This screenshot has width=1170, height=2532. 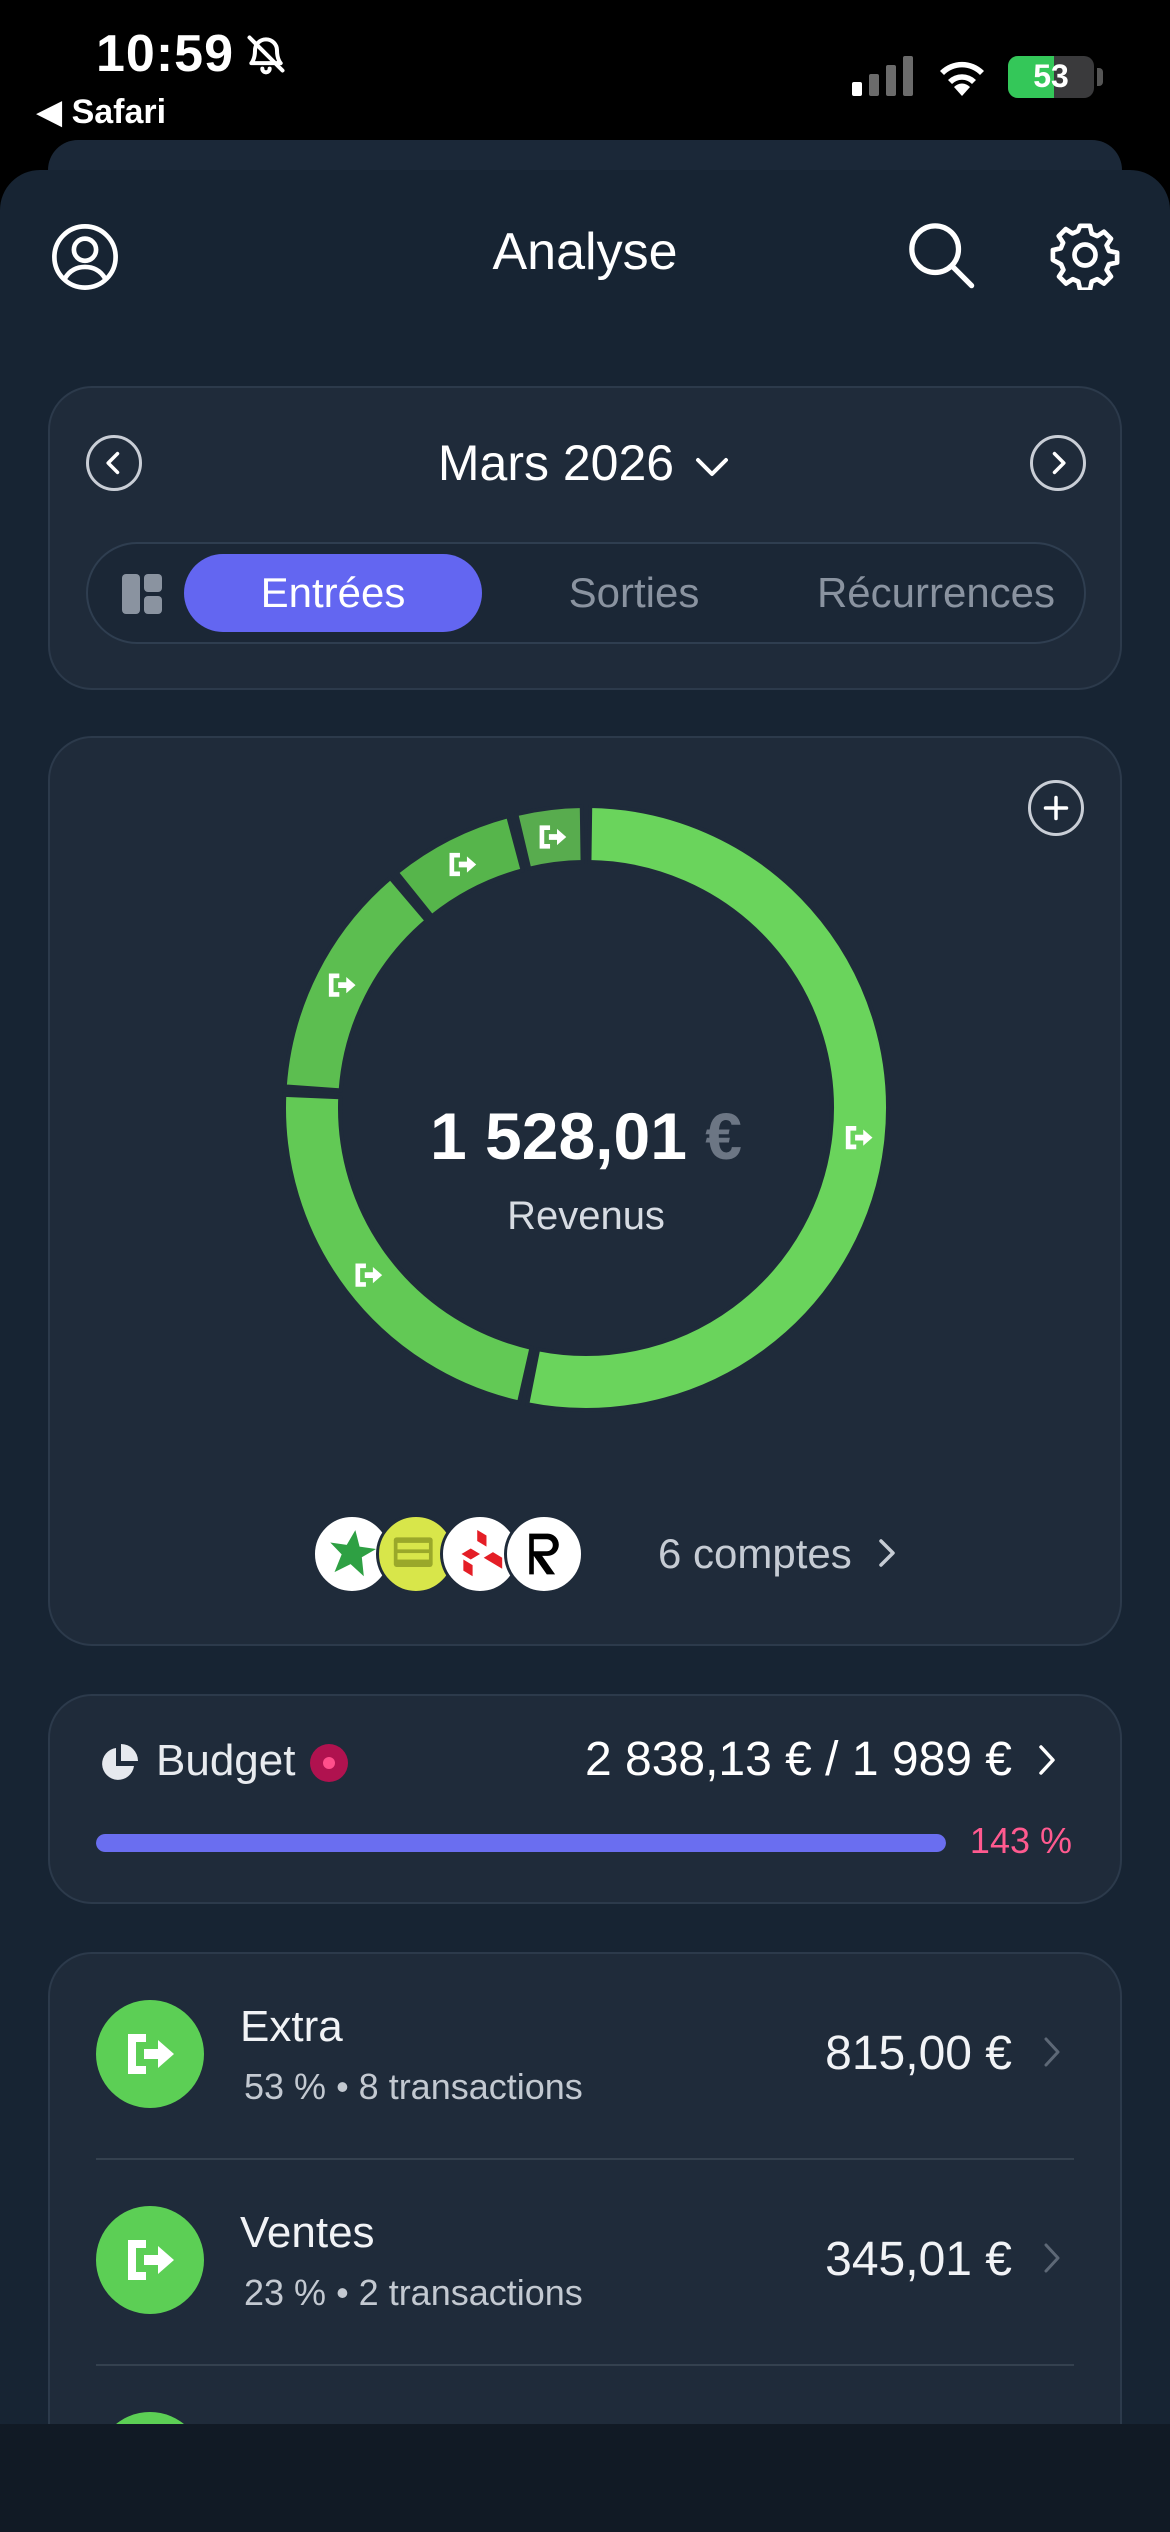 I want to click on back-to-safari-link: ◀ Safari, so click(x=101, y=112).